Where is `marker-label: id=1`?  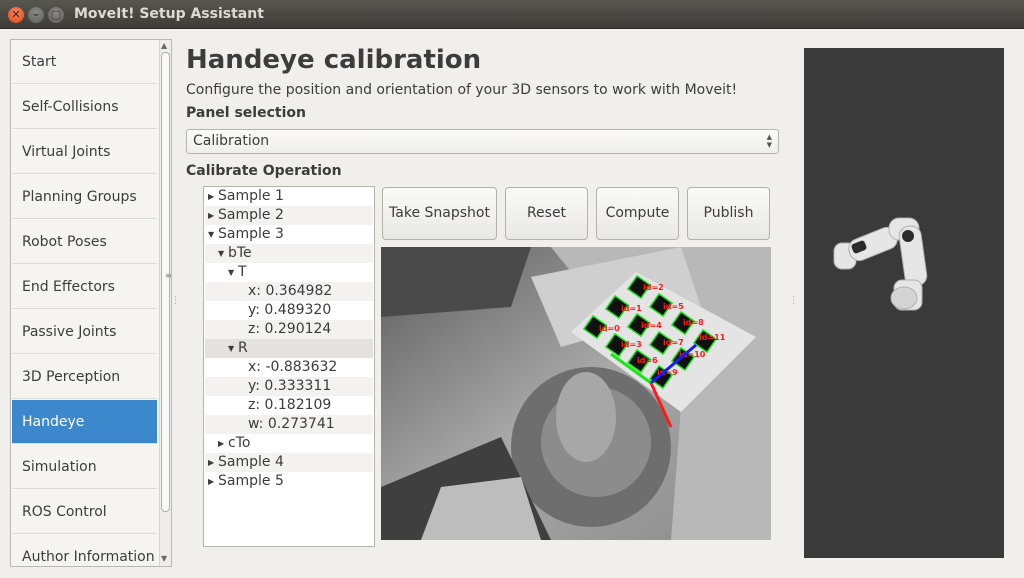
marker-label: id=1 is located at coordinates (631, 308).